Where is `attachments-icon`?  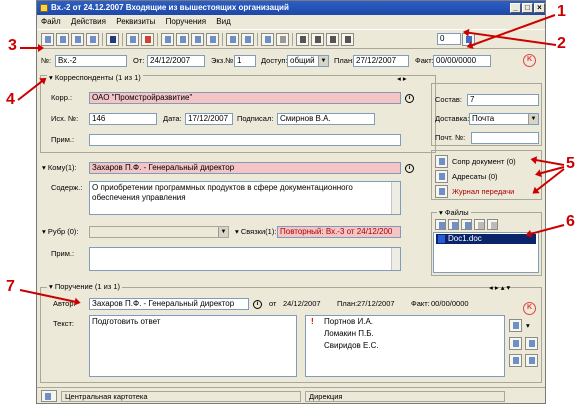 attachments-icon is located at coordinates (441, 161).